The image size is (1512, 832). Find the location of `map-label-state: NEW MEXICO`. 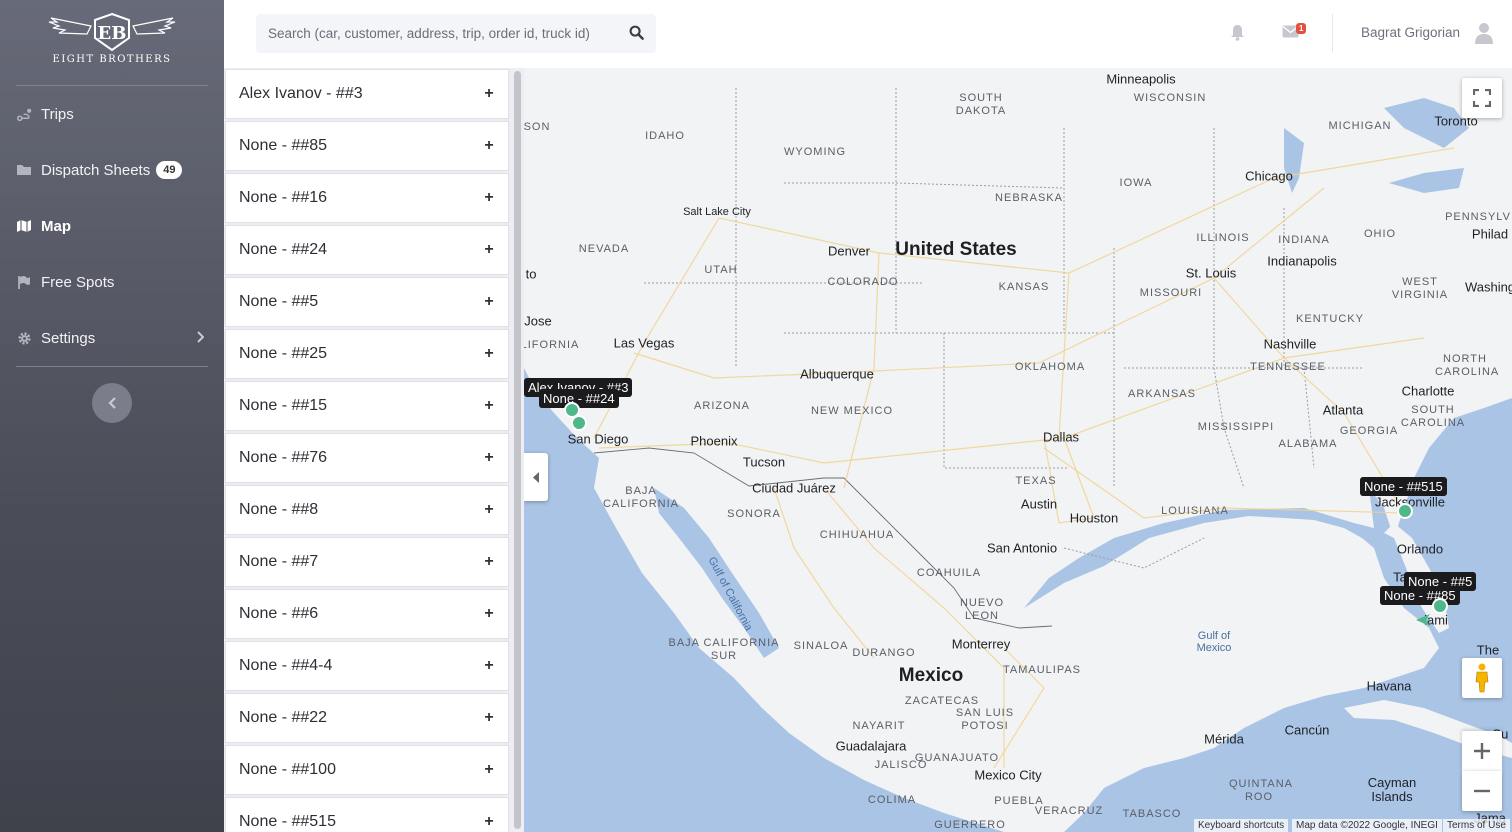

map-label-state: NEW MEXICO is located at coordinates (852, 411).